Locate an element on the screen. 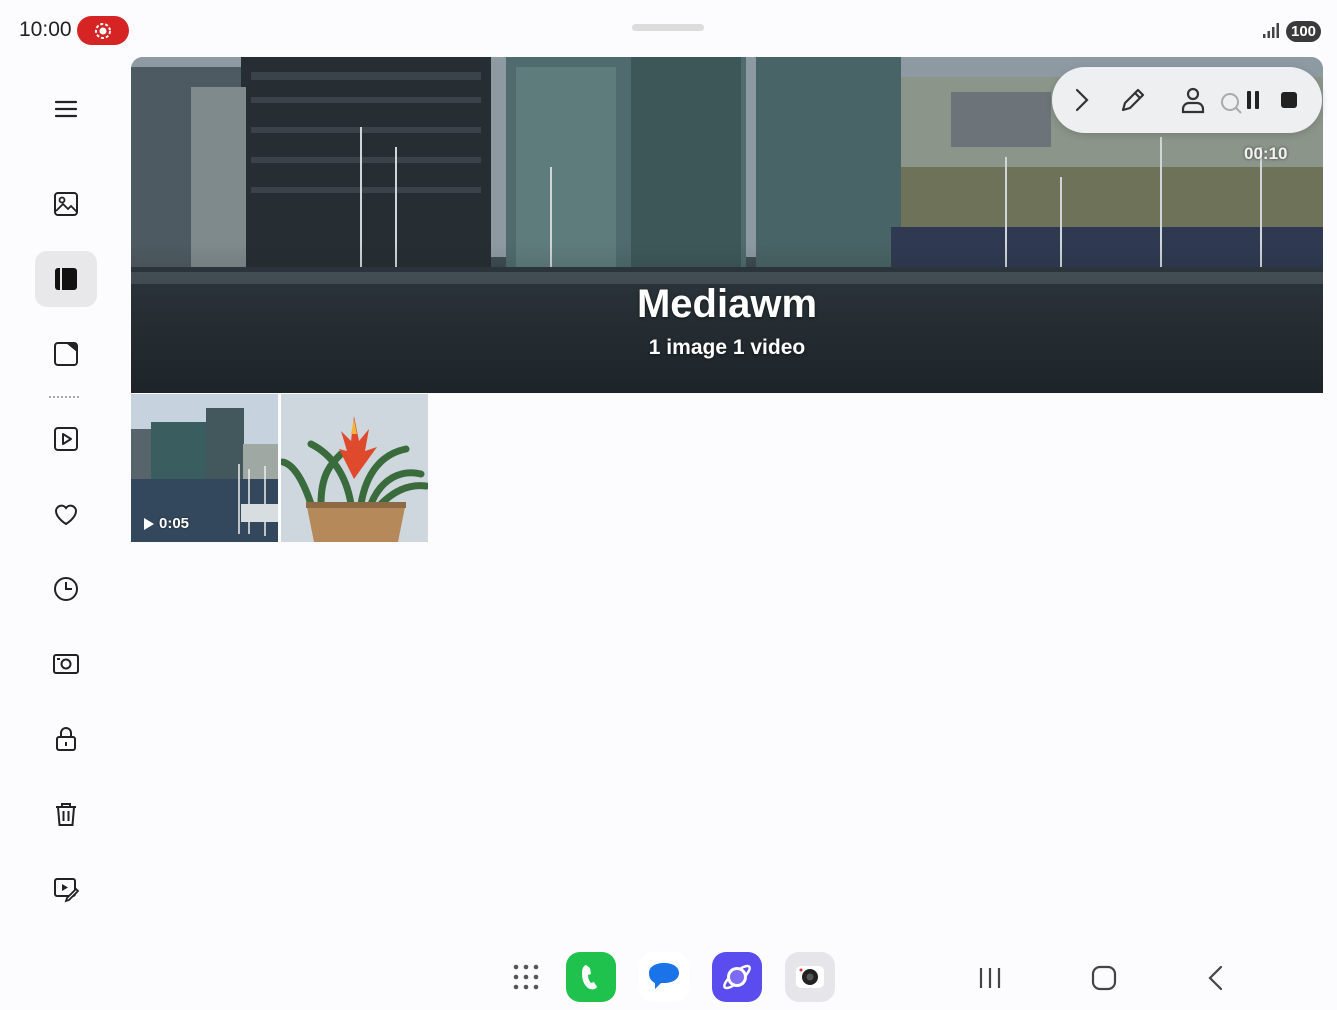 The width and height of the screenshot is (1337, 1010). recents-button is located at coordinates (990, 978).